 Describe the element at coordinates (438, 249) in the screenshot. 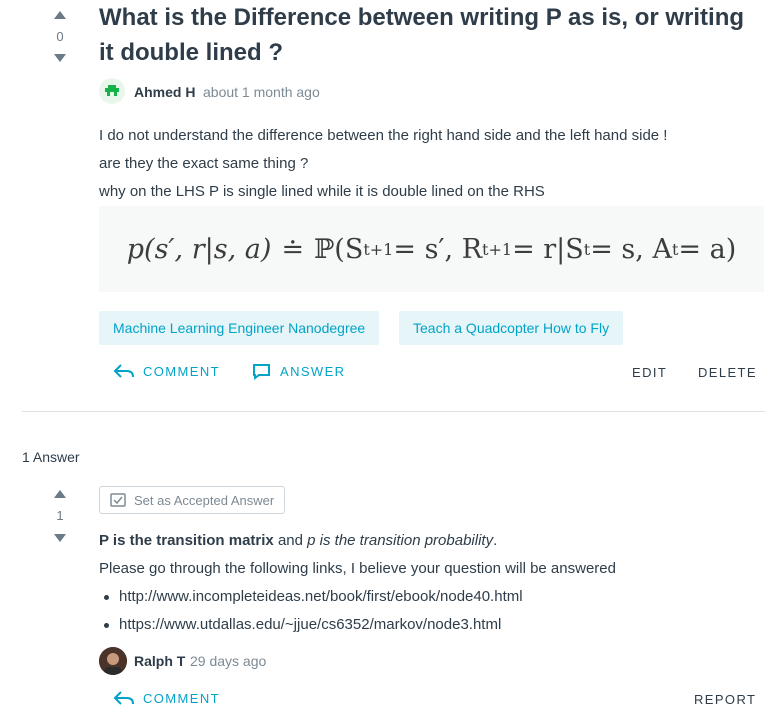

I see `formula-rhs-b: = s′, R` at that location.